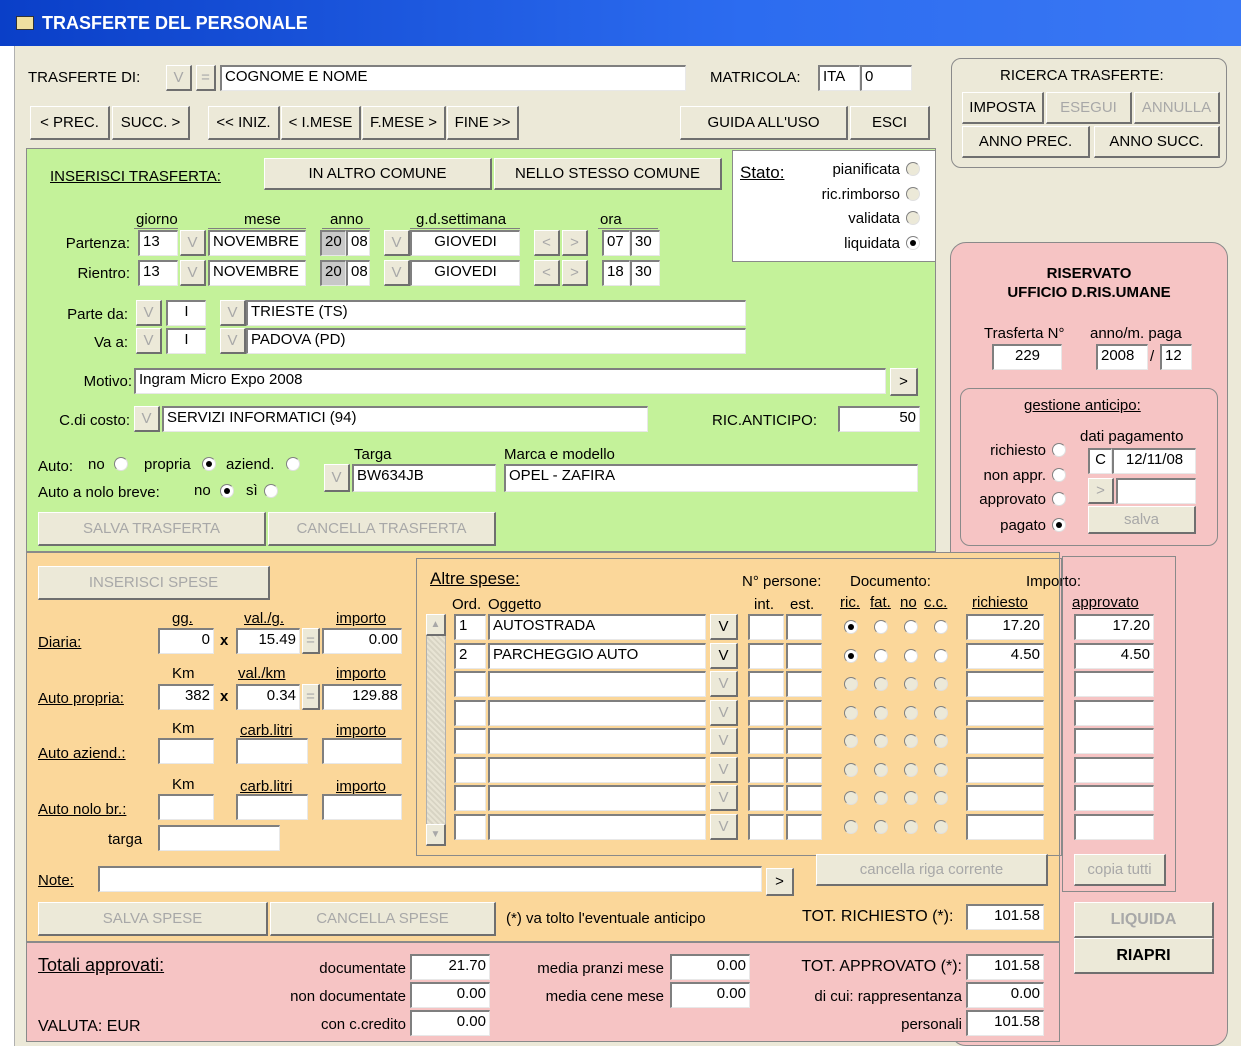 The height and width of the screenshot is (1054, 1241). Describe the element at coordinates (158, 273) in the screenshot. I see `rientro-giorno: 13` at that location.